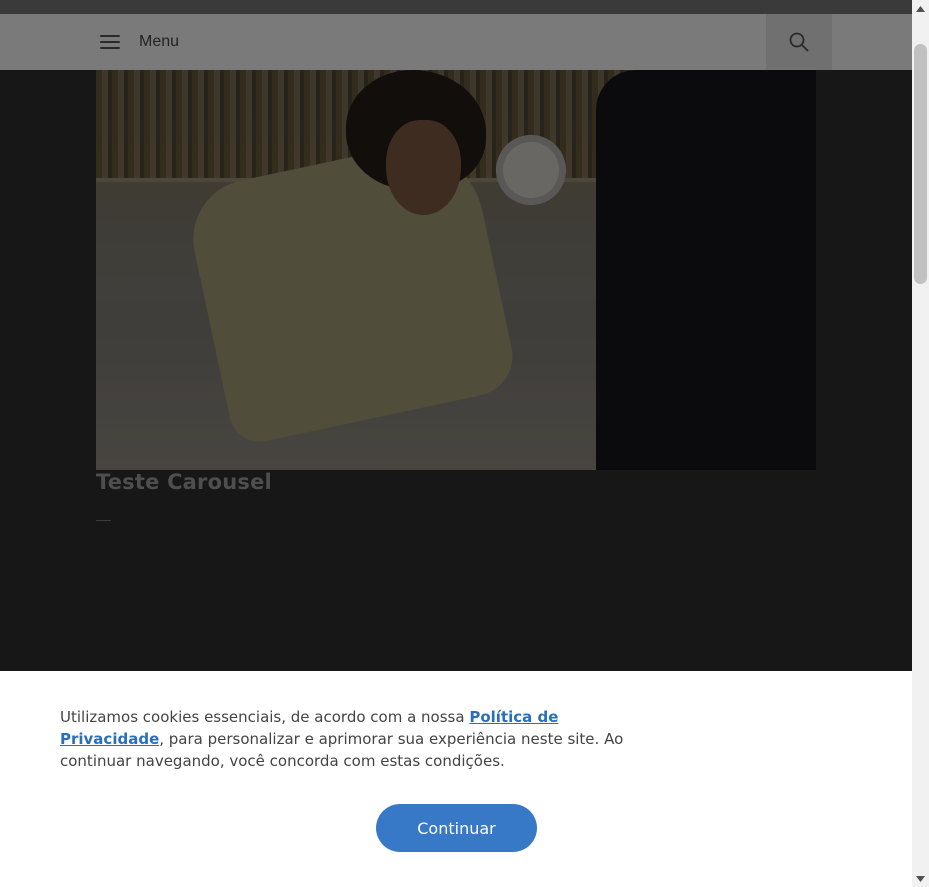 This screenshot has height=887, width=929. Describe the element at coordinates (920, 164) in the screenshot. I see `scroll-thumb` at that location.